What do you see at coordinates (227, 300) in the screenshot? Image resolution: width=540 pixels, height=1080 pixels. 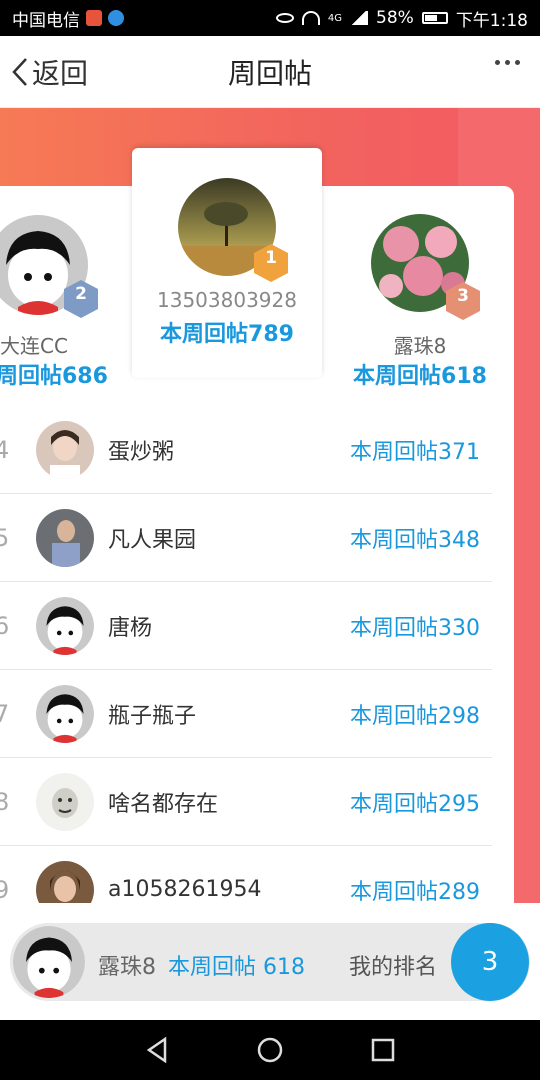 I see `podium-name-rank1: 13503803928` at bounding box center [227, 300].